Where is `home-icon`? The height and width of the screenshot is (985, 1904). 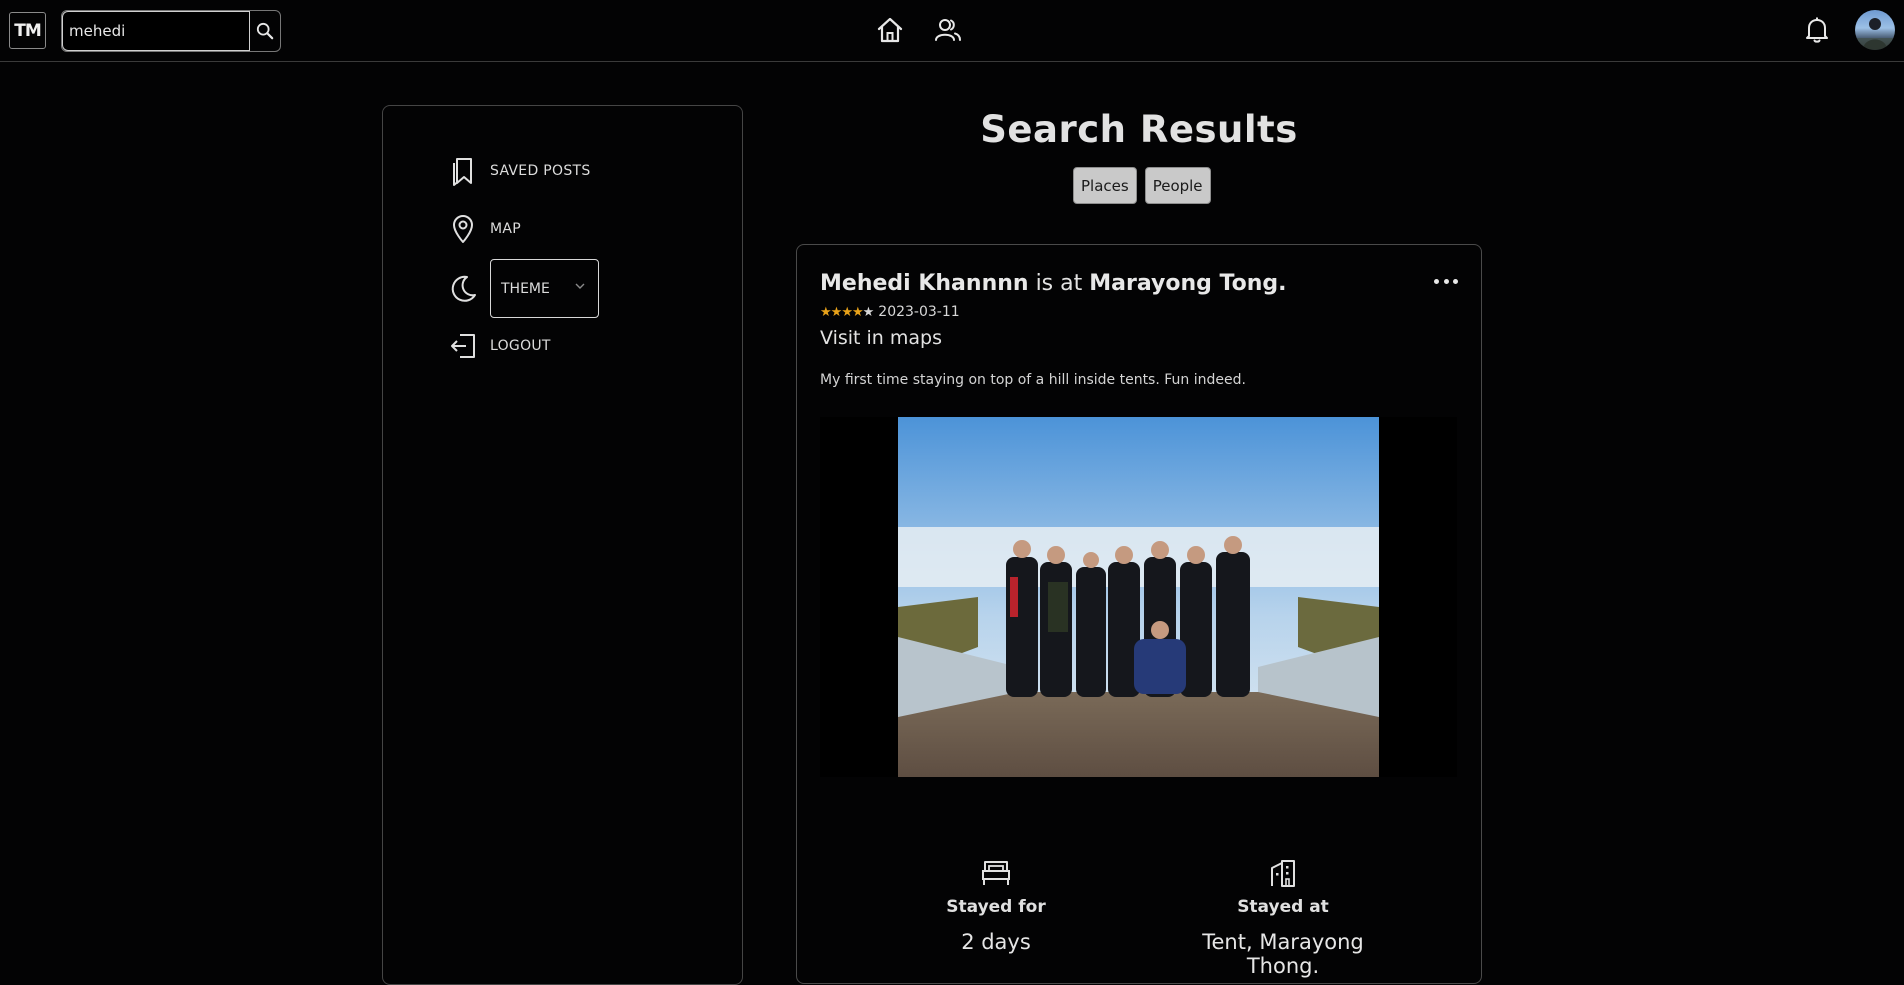 home-icon is located at coordinates (890, 30).